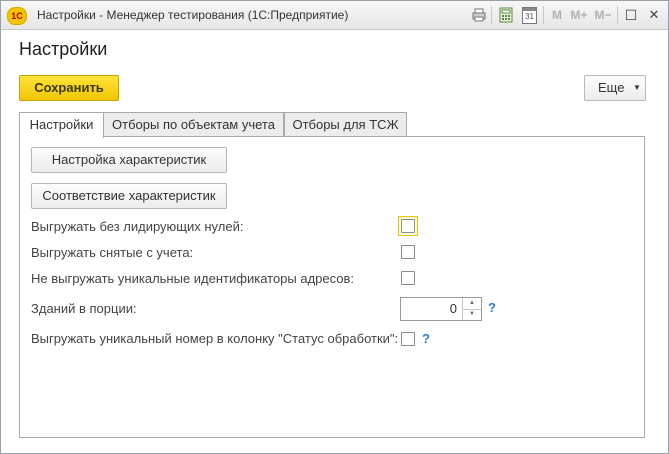  What do you see at coordinates (137, 226) in the screenshot?
I see `no-leading-zeros-label: Выгружать без лидирующих нулей:` at bounding box center [137, 226].